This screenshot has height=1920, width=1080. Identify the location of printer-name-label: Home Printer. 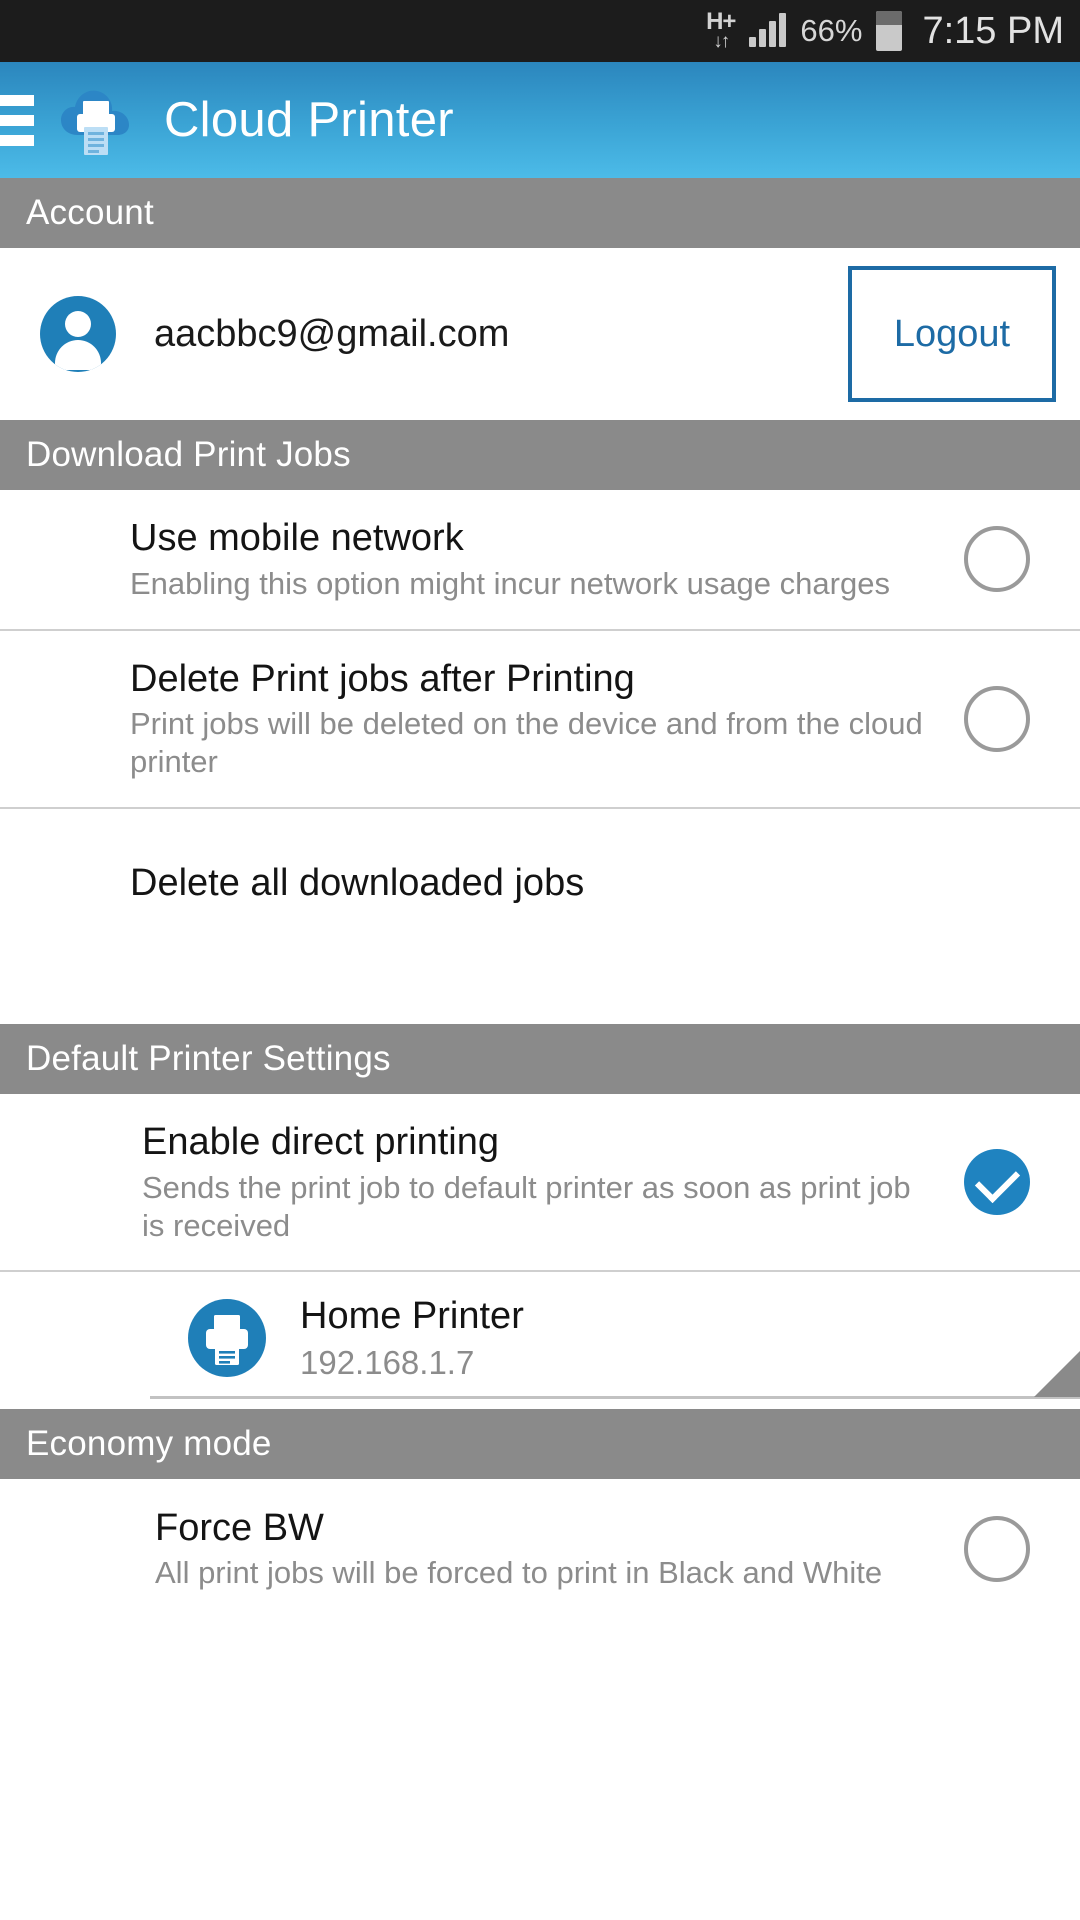
(412, 1316).